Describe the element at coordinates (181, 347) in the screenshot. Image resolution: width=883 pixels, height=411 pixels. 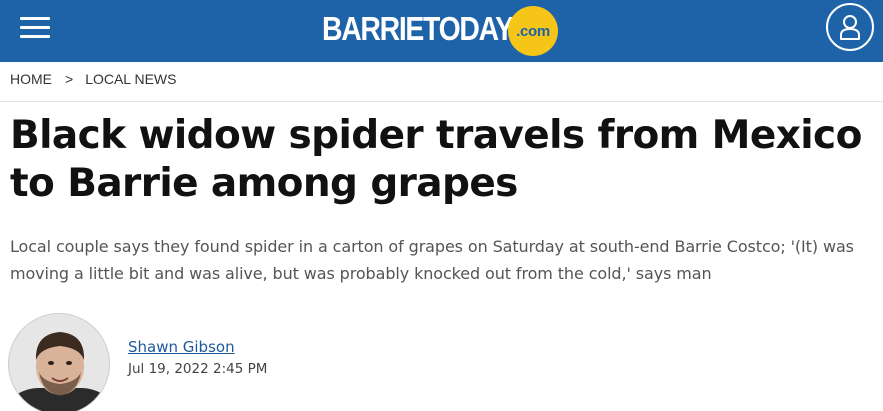
I see `author-name-link: Shawn Gibson` at that location.